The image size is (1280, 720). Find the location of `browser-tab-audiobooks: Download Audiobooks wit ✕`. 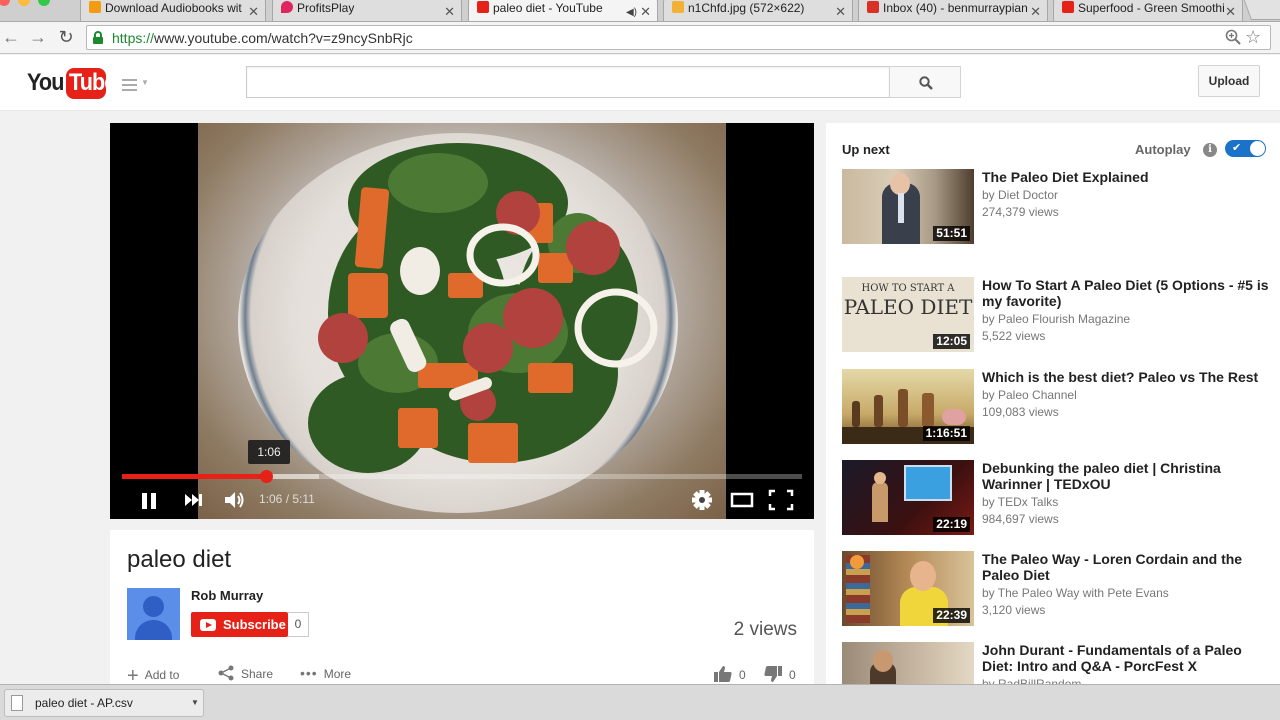

browser-tab-audiobooks: Download Audiobooks wit ✕ is located at coordinates (173, 10).